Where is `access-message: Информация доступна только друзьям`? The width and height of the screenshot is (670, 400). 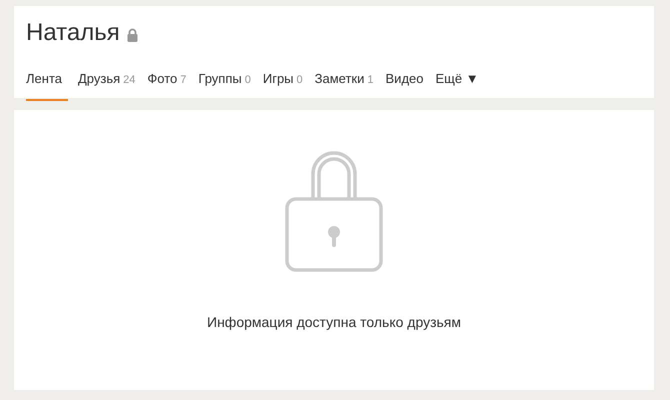 access-message: Информация доступна только друзьям is located at coordinates (334, 322).